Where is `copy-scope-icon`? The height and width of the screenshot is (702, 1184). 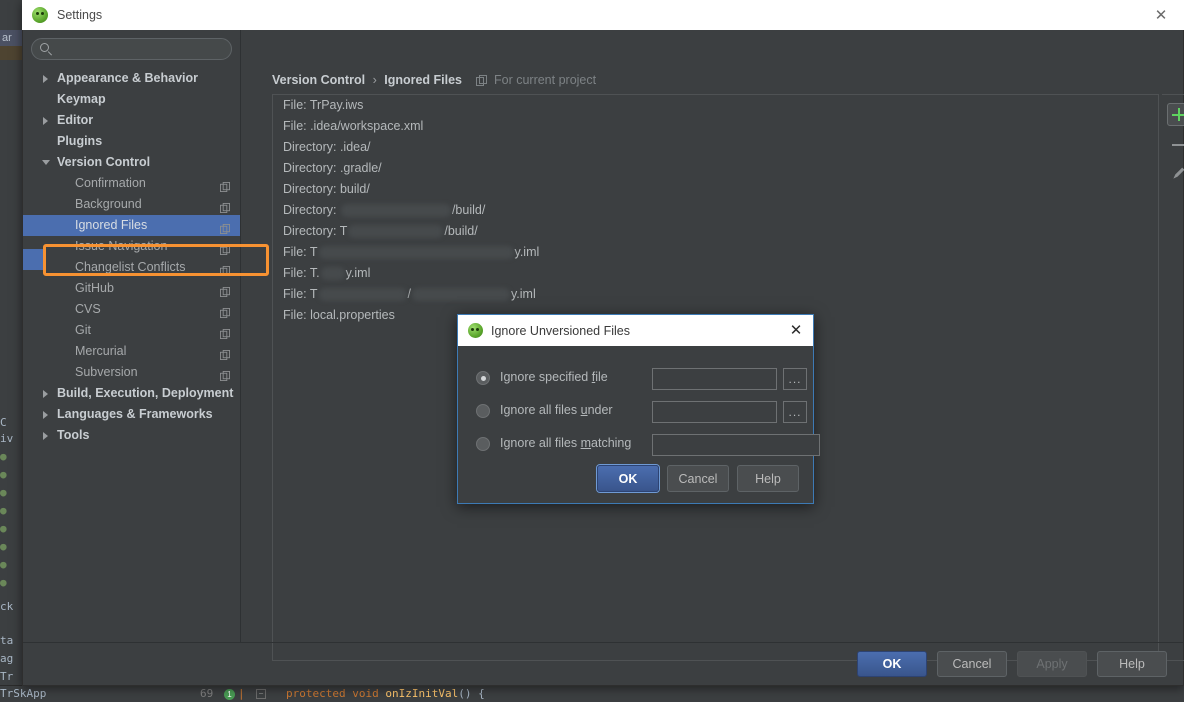
copy-scope-icon is located at coordinates (481, 82).